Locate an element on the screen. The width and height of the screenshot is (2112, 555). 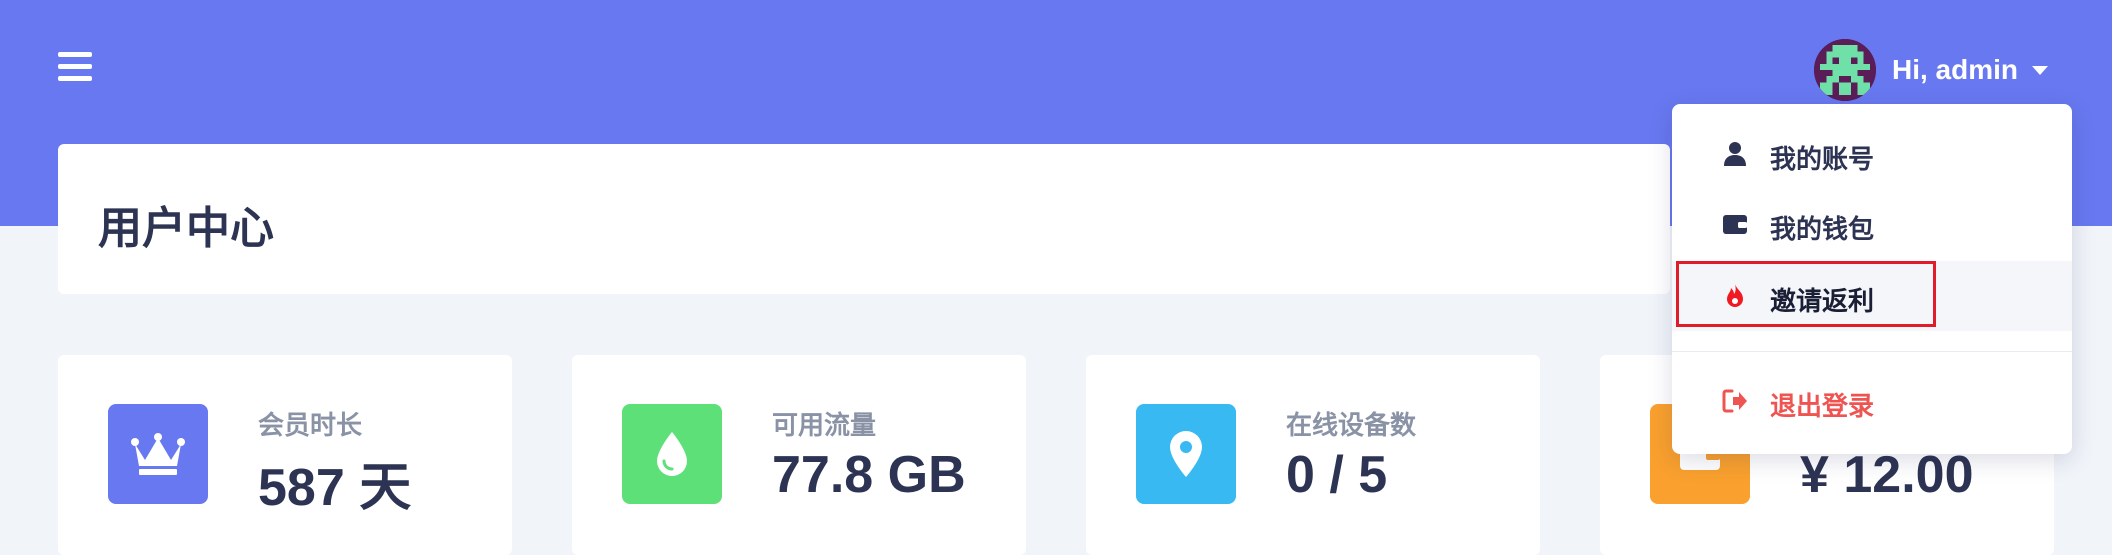
user-icon is located at coordinates (1735, 154).